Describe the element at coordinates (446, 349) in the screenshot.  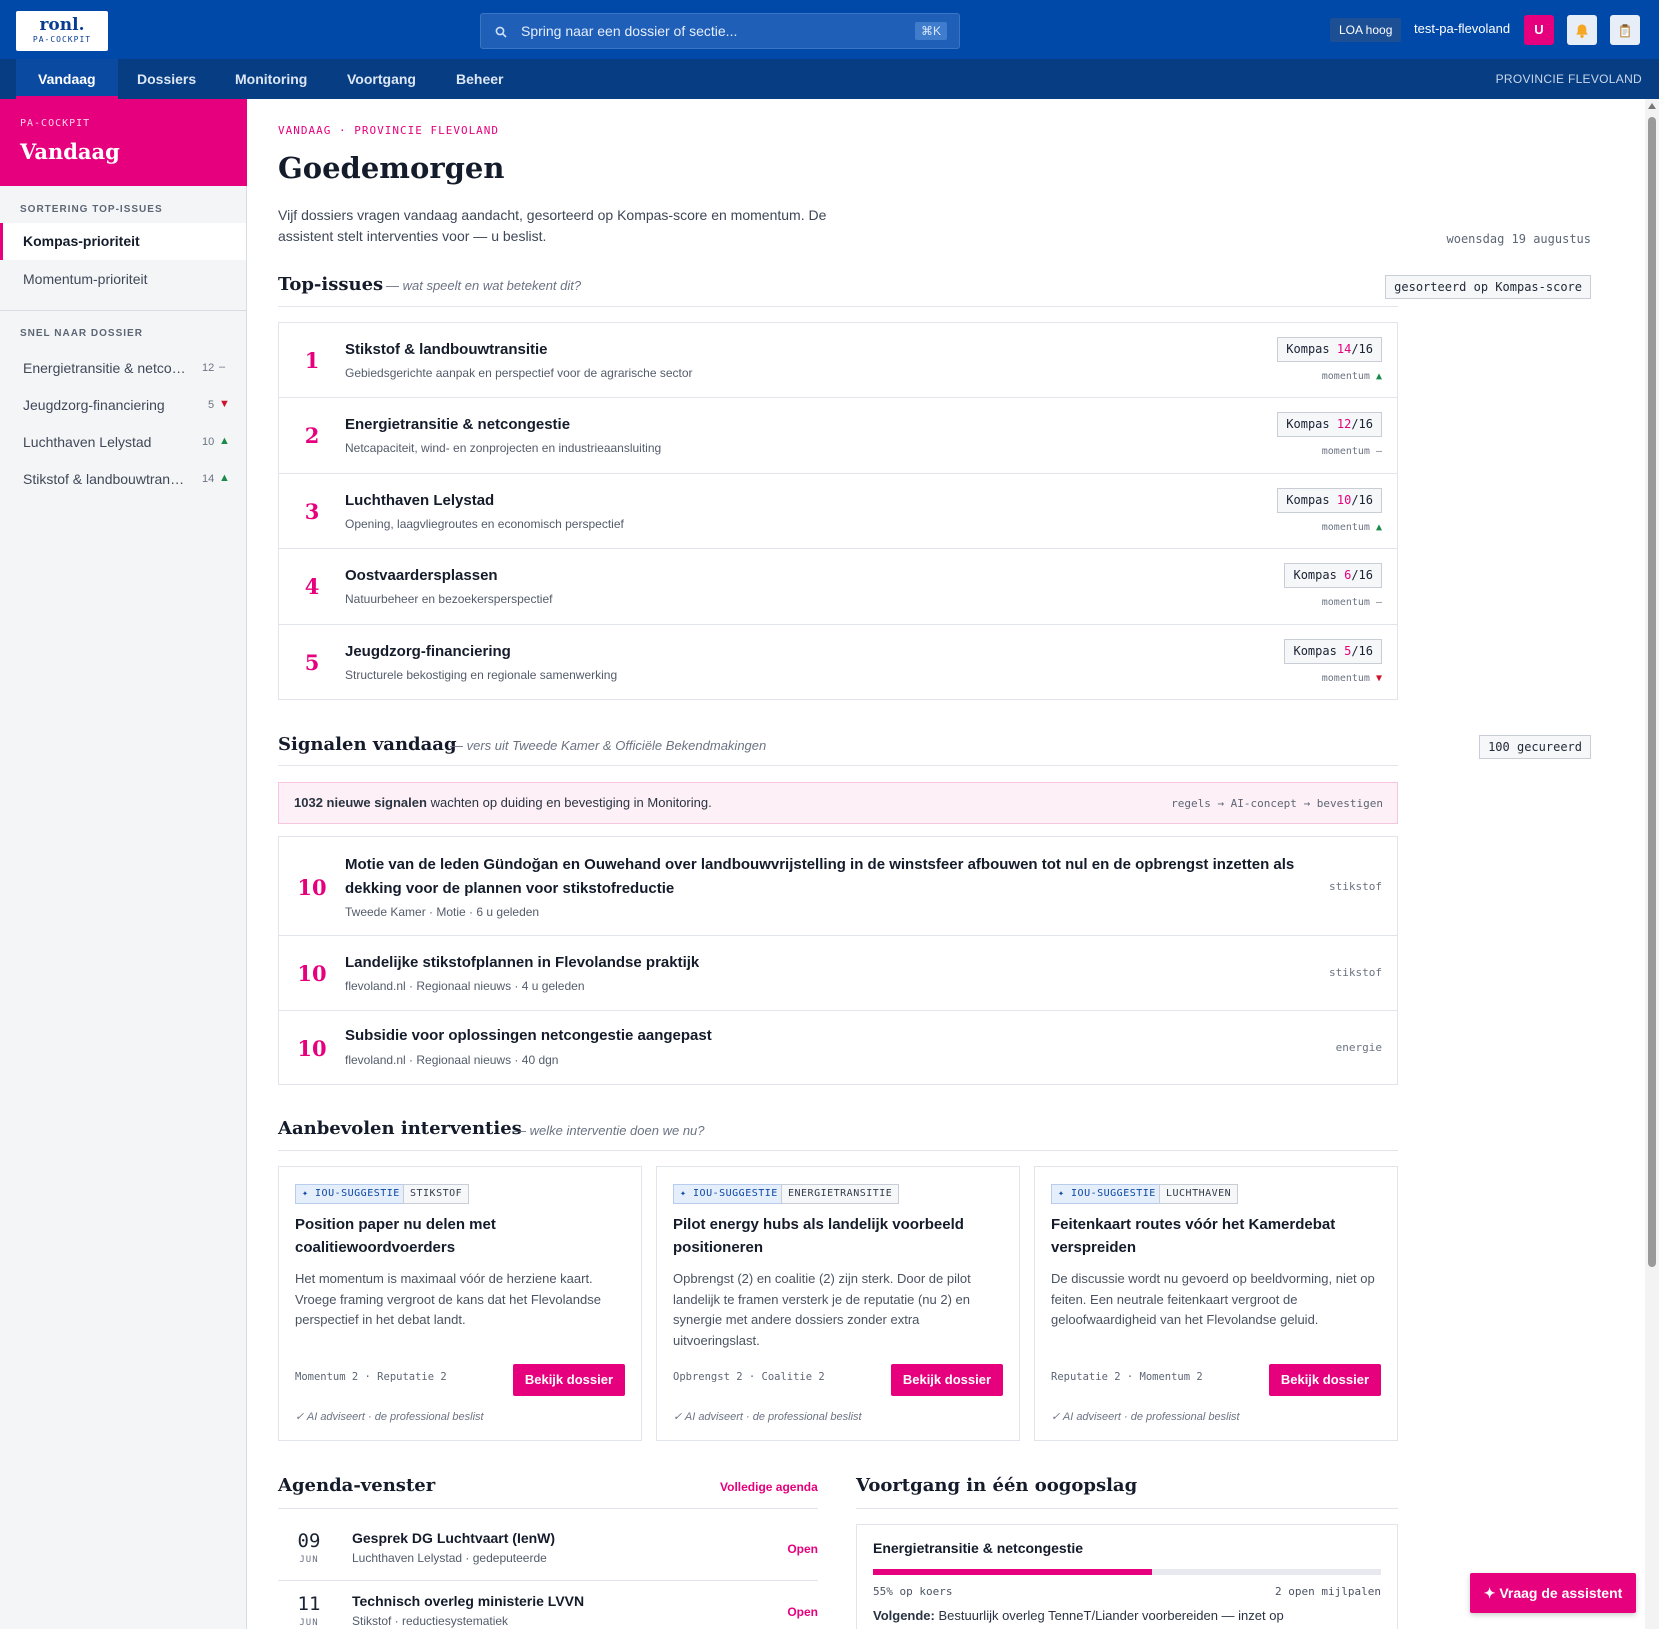
I see `issue-title: Stikstof & landbouwtransitie` at that location.